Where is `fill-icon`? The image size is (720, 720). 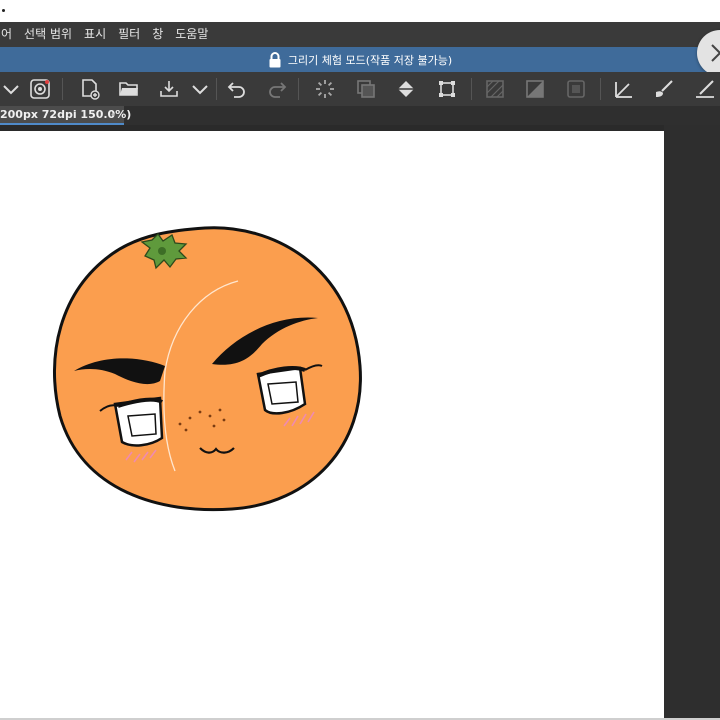
fill-icon is located at coordinates (406, 89).